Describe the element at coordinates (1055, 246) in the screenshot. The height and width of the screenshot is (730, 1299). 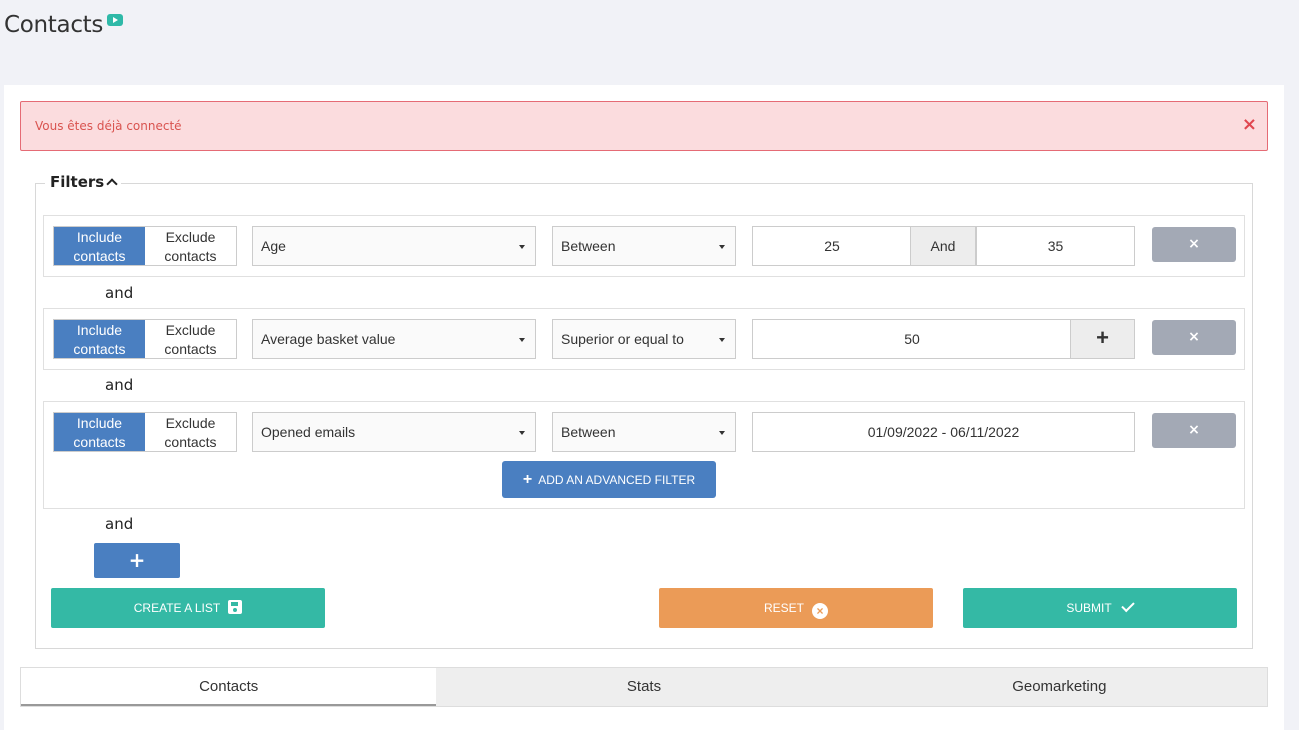
I see `value-to-input: 35` at that location.